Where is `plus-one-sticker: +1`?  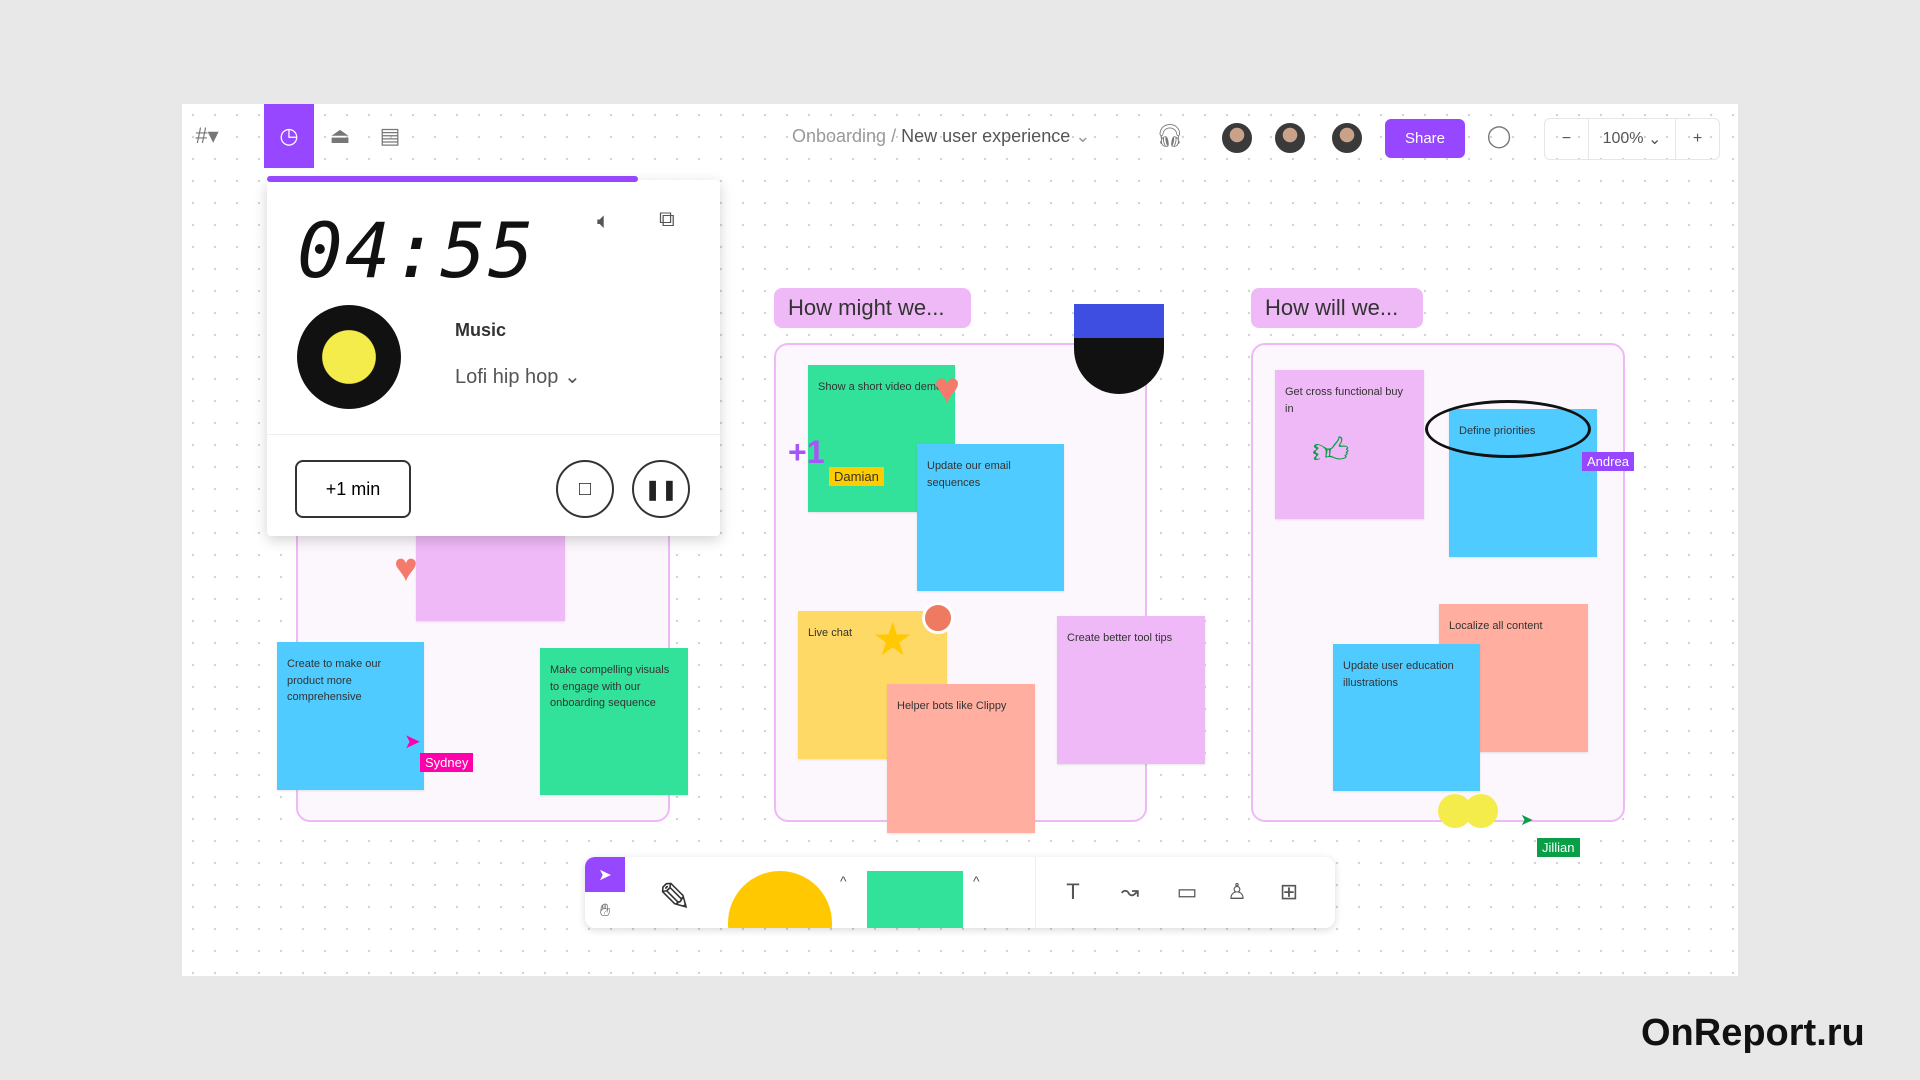 plus-one-sticker: +1 is located at coordinates (806, 452).